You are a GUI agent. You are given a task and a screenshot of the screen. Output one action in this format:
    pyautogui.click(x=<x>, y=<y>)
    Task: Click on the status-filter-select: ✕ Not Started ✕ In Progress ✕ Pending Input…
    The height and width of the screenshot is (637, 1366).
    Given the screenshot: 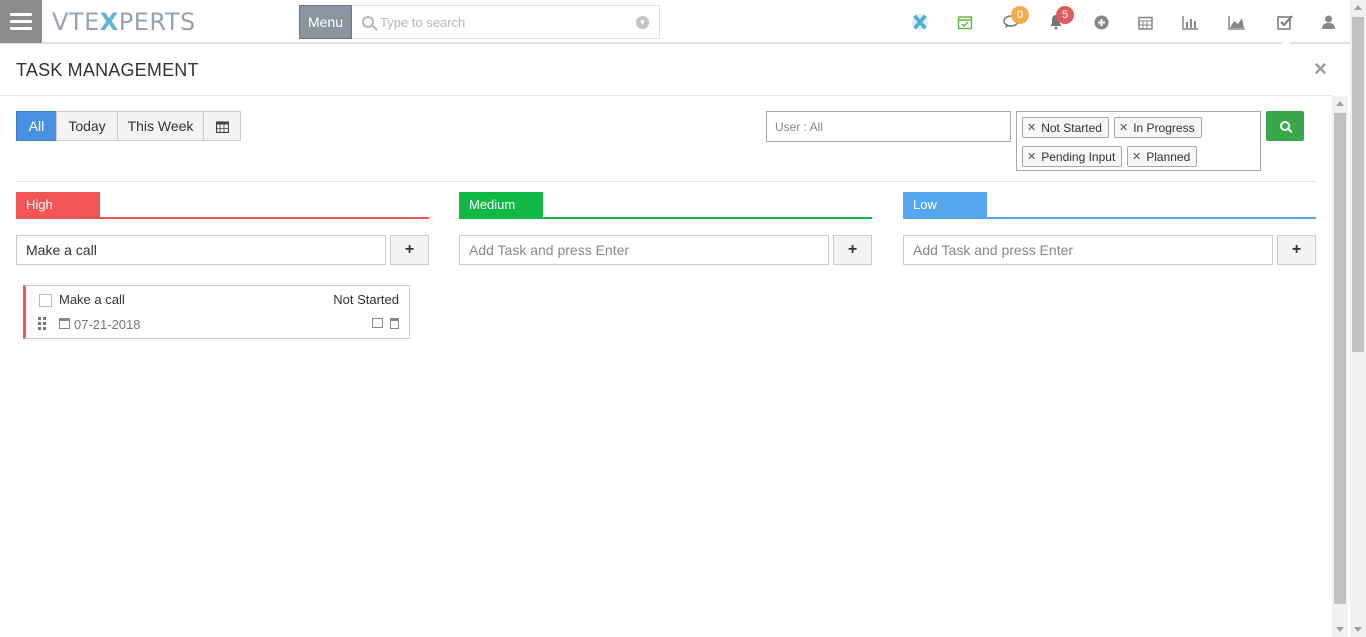 What is the action you would take?
    pyautogui.click(x=1138, y=141)
    